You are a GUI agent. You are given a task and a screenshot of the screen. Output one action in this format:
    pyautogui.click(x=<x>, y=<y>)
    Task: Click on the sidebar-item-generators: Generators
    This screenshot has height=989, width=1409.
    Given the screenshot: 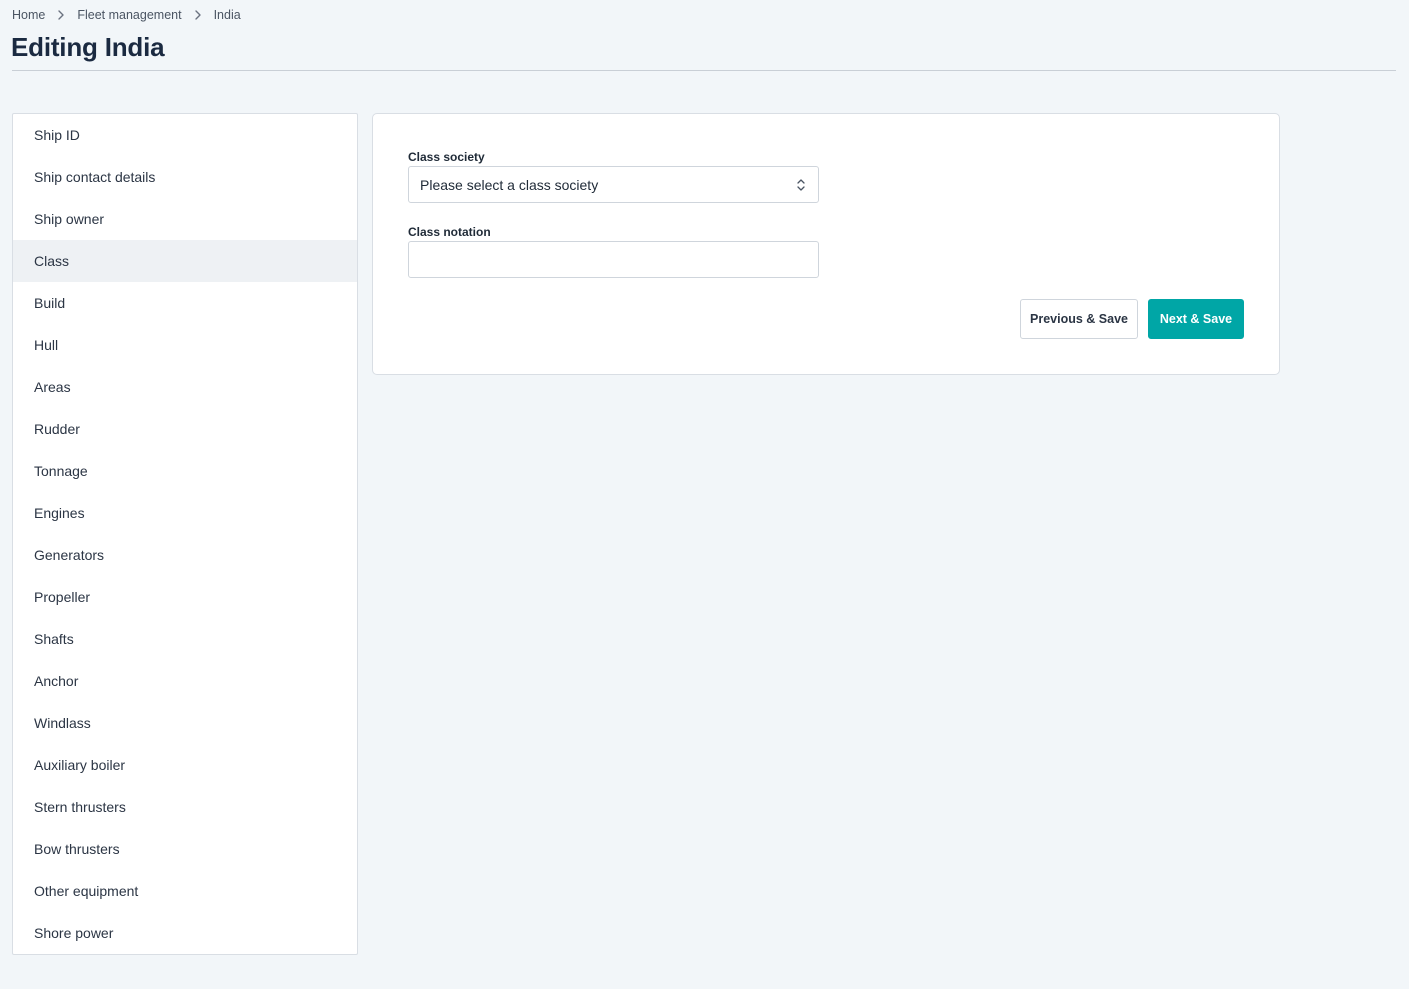 What is the action you would take?
    pyautogui.click(x=185, y=555)
    